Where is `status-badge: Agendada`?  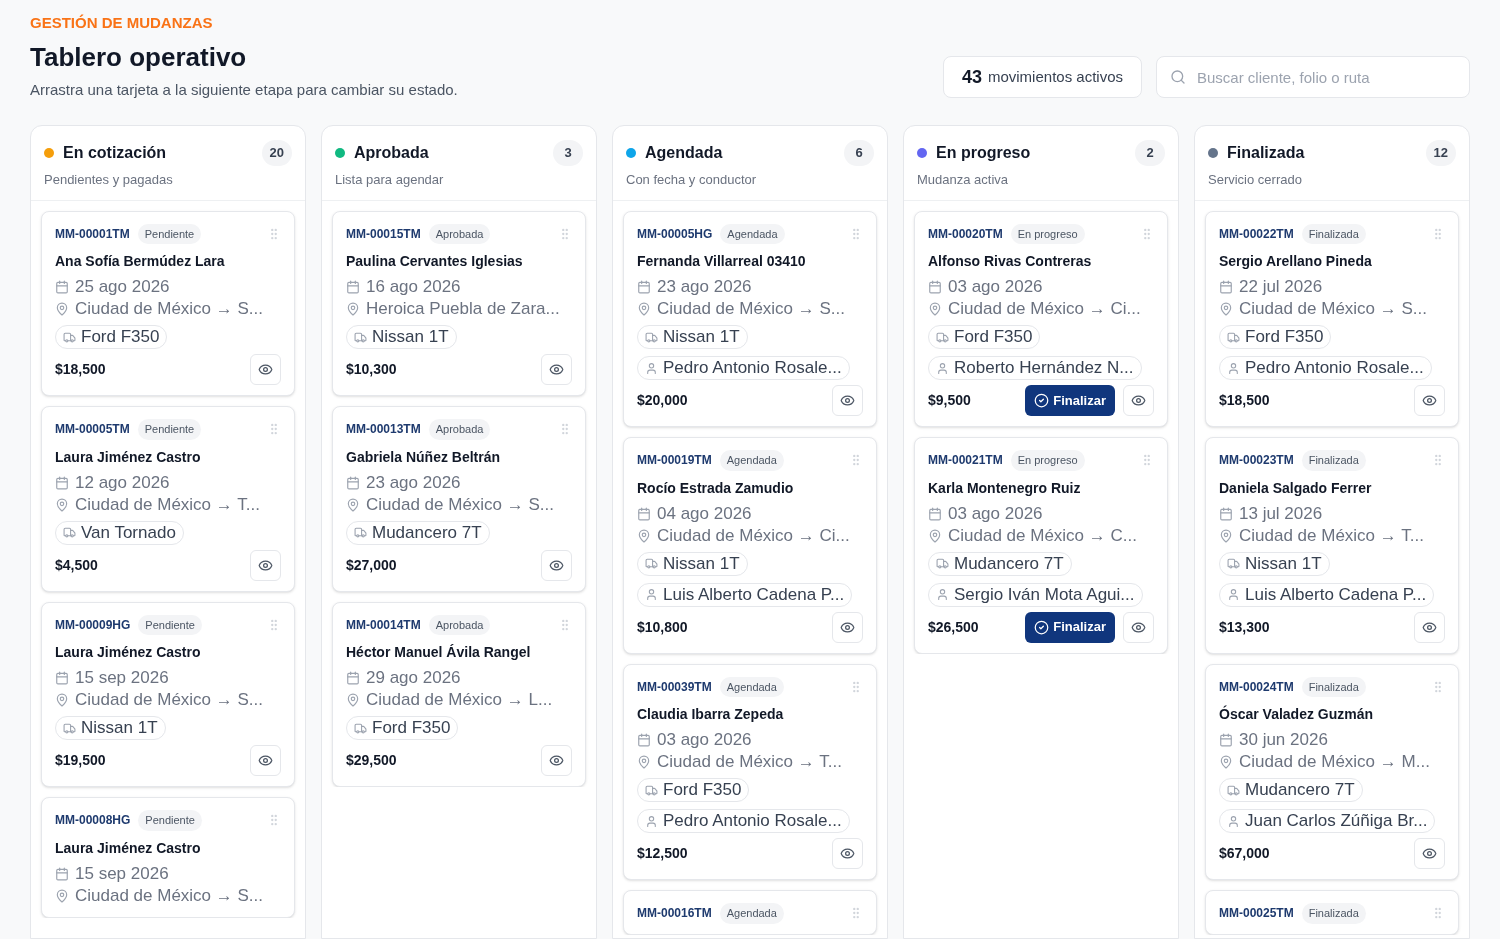
status-badge: Agendada is located at coordinates (751, 913).